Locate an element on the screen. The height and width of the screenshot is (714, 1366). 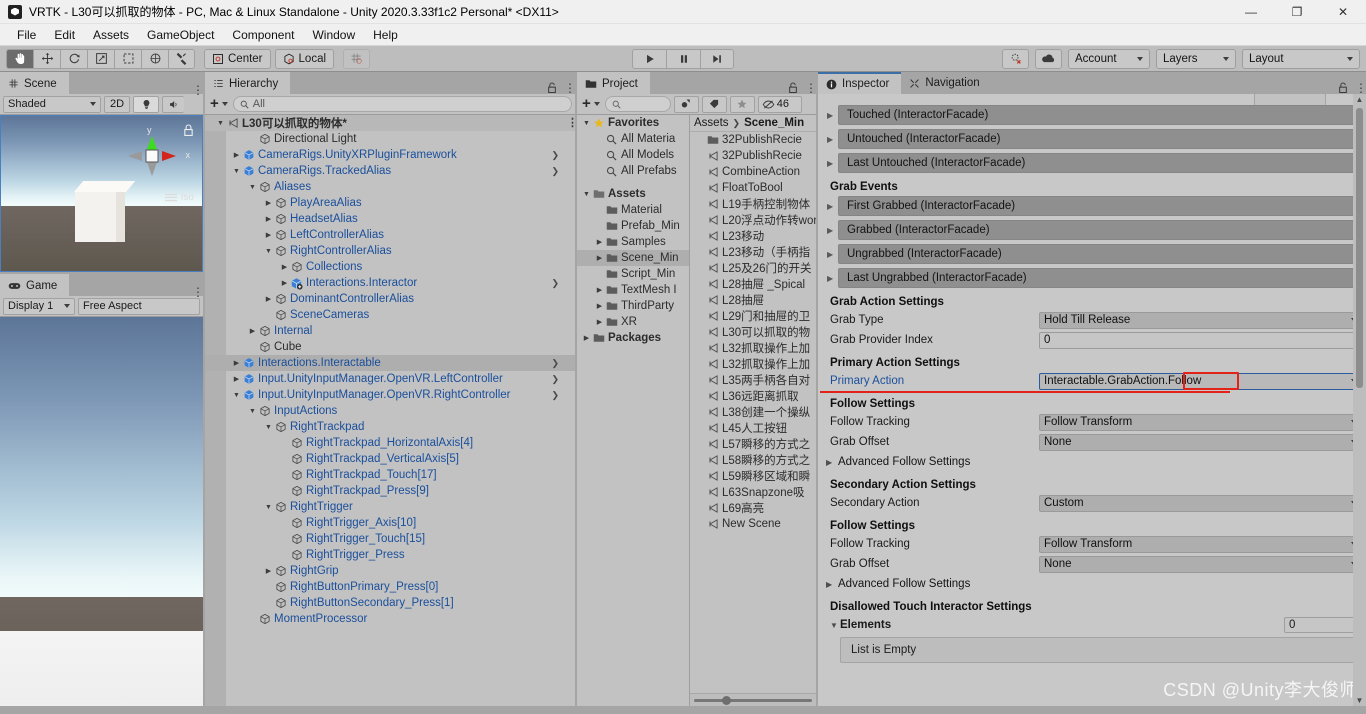
pivot-mode-button: Center is located at coordinates (237, 58).